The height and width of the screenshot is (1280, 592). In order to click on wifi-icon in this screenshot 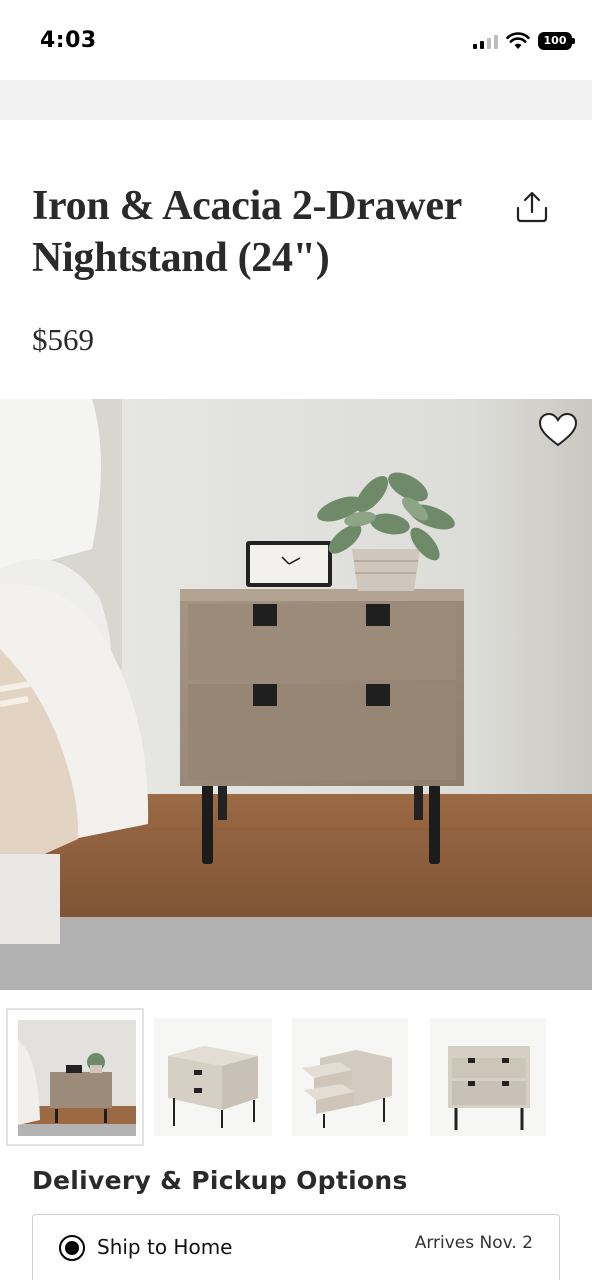, I will do `click(518, 40)`.